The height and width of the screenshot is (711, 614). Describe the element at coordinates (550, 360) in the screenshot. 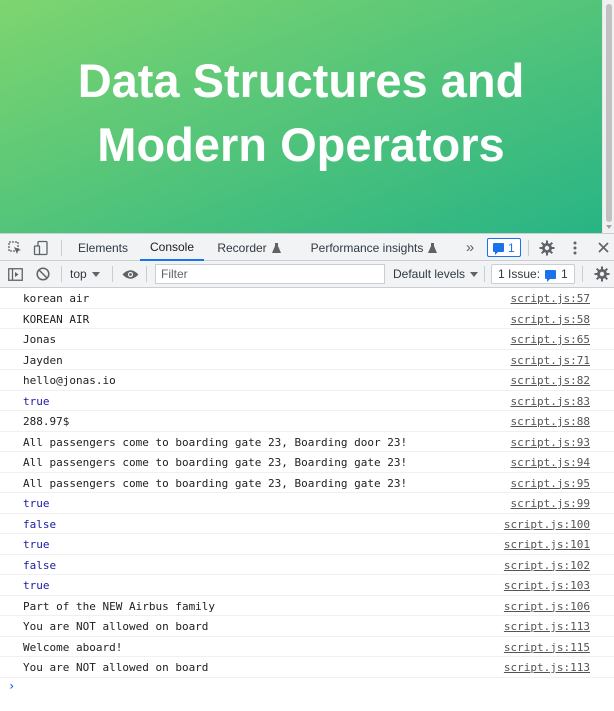

I see `source-link: script.js:71` at that location.